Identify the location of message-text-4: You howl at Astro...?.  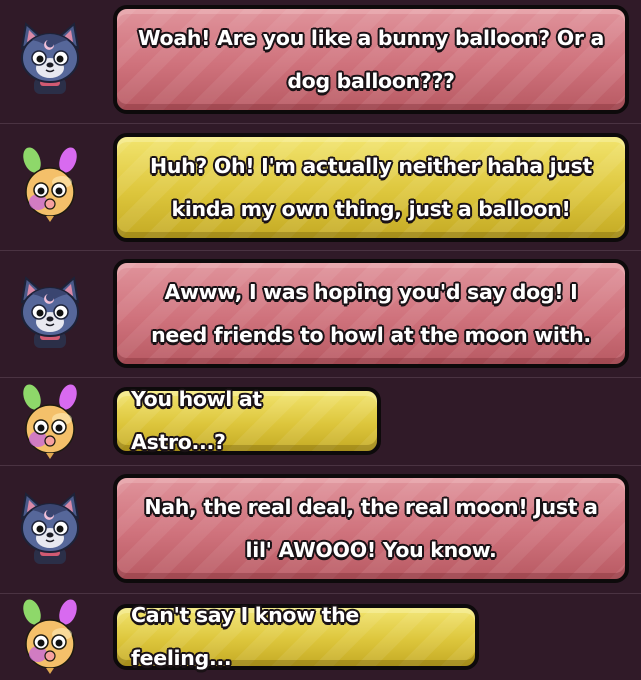
(196, 420).